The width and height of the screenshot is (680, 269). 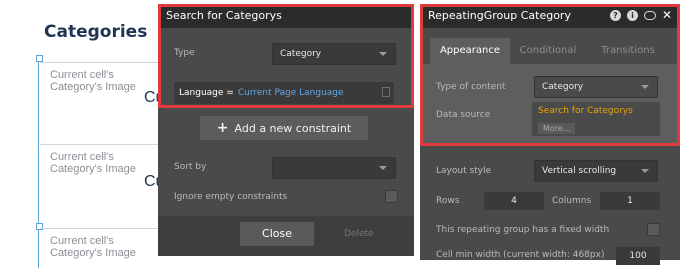 I want to click on comment-icon, so click(x=649, y=15).